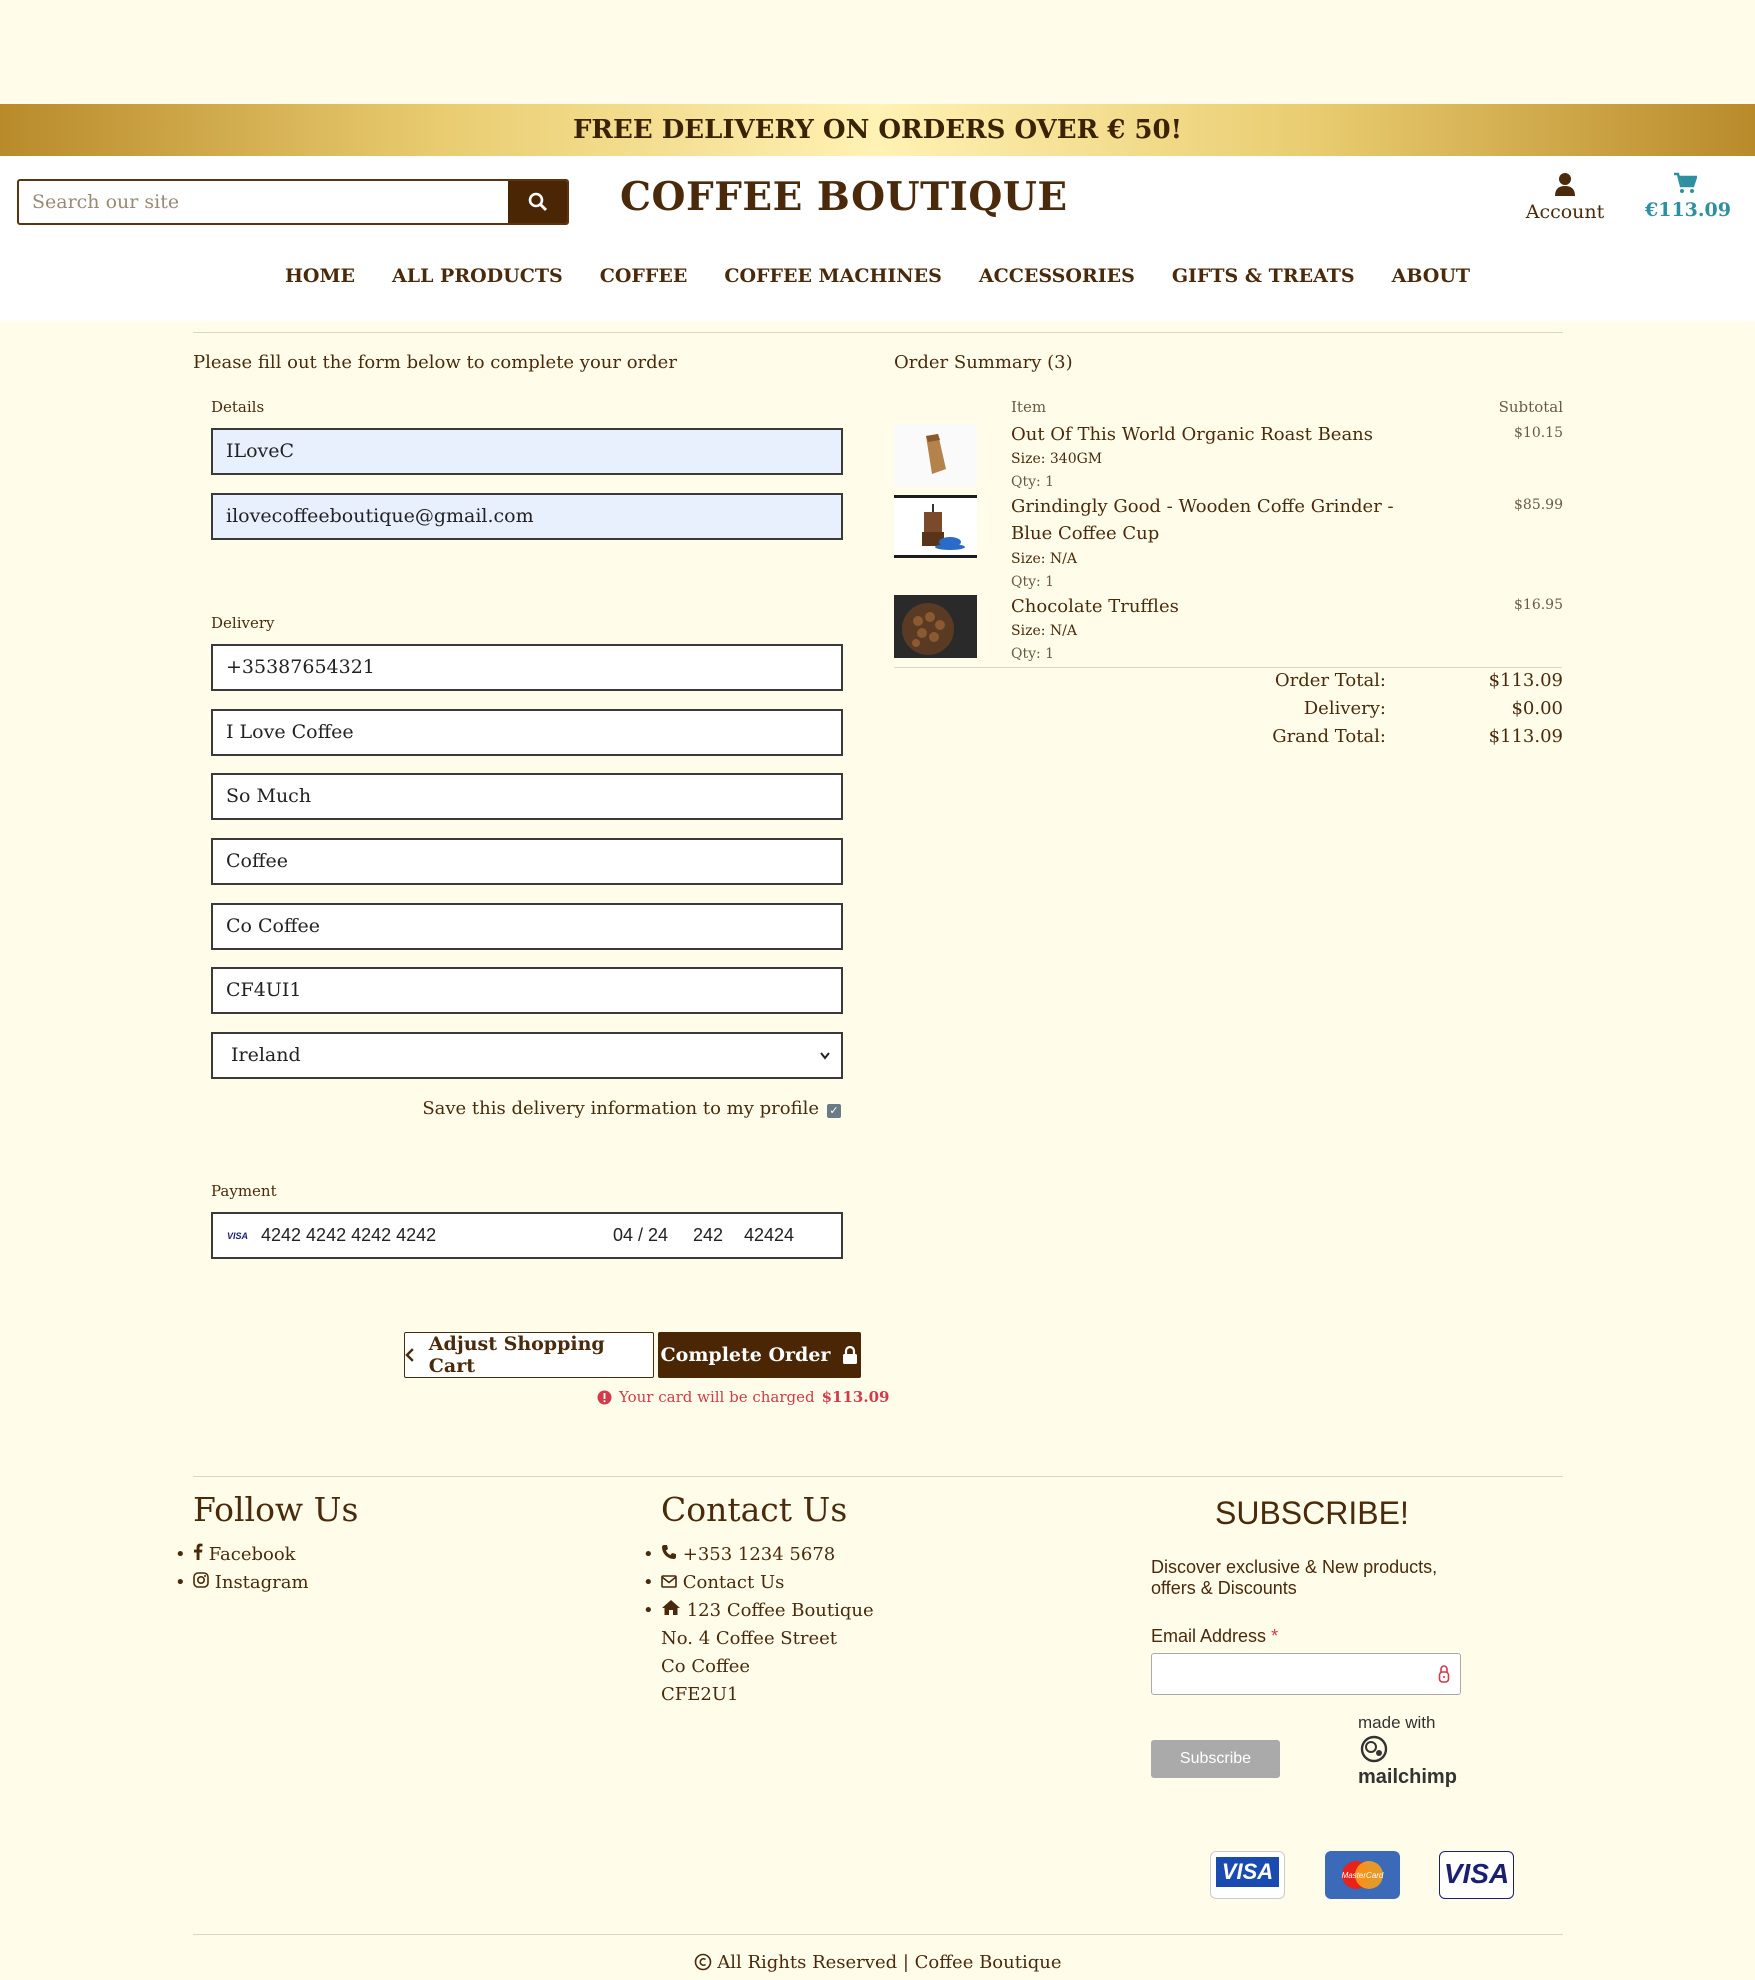  Describe the element at coordinates (983, 362) in the screenshot. I see `order-summary-title: Order Summary (3)` at that location.